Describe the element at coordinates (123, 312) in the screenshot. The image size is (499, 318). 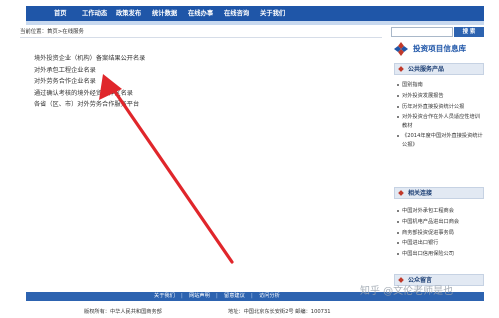
I see `footer-copyright: 版权所有：中华人民共和国商务部` at that location.